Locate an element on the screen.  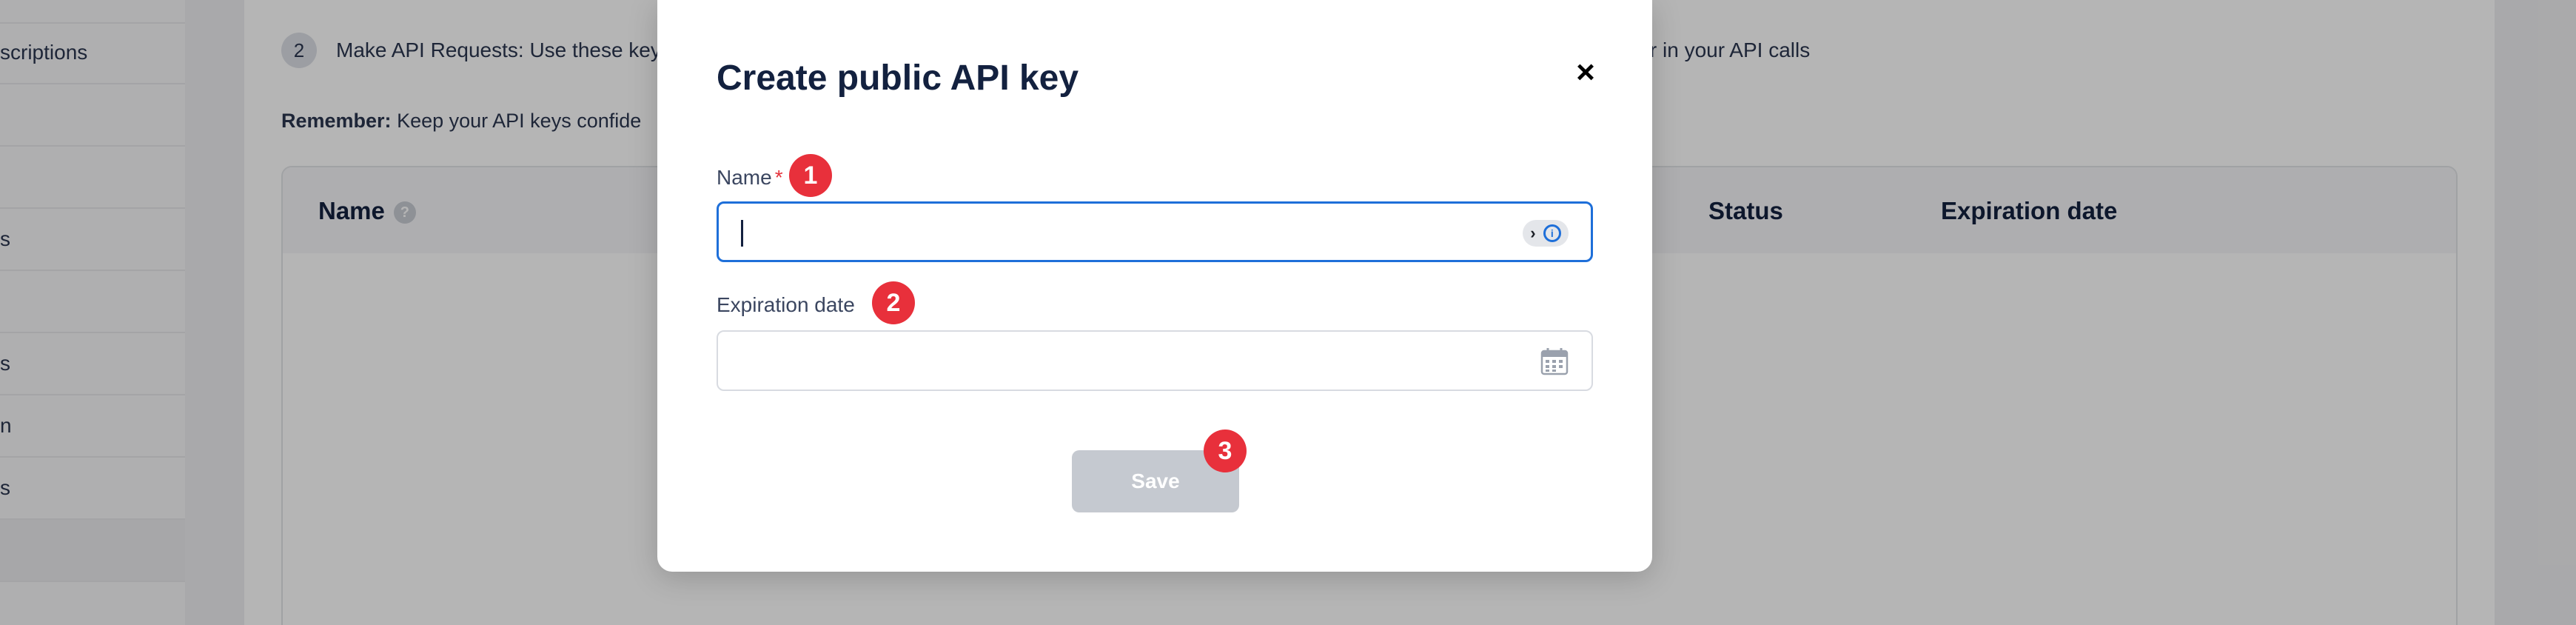
name-input: › i is located at coordinates (1155, 232).